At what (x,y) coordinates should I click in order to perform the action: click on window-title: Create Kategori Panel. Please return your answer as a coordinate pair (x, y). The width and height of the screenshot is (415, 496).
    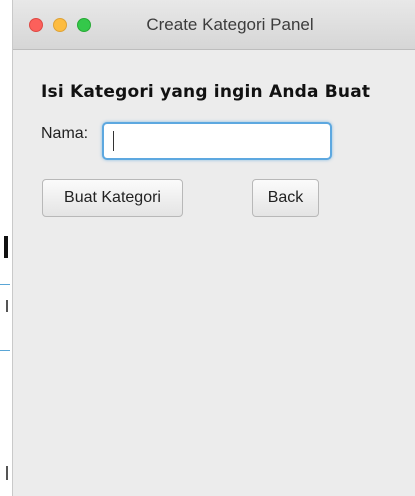
    Looking at the image, I should click on (230, 24).